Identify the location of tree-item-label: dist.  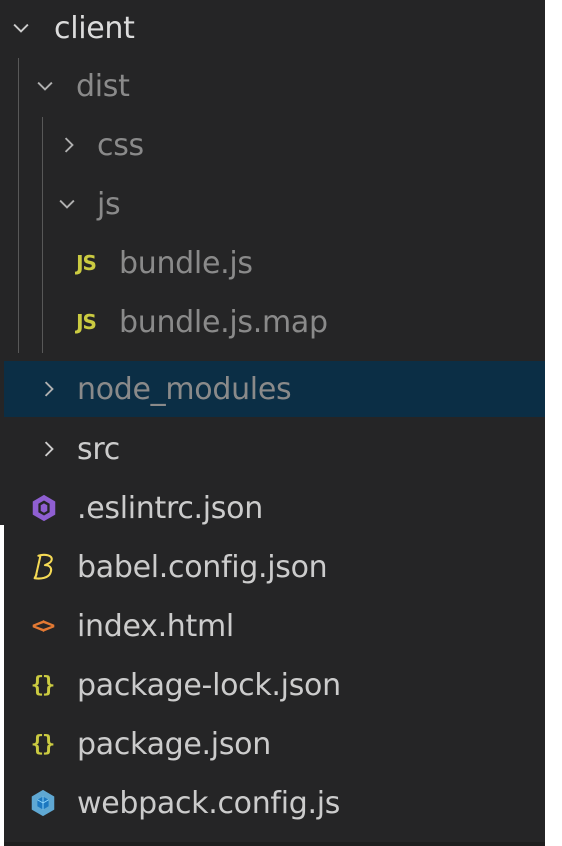
(103, 86).